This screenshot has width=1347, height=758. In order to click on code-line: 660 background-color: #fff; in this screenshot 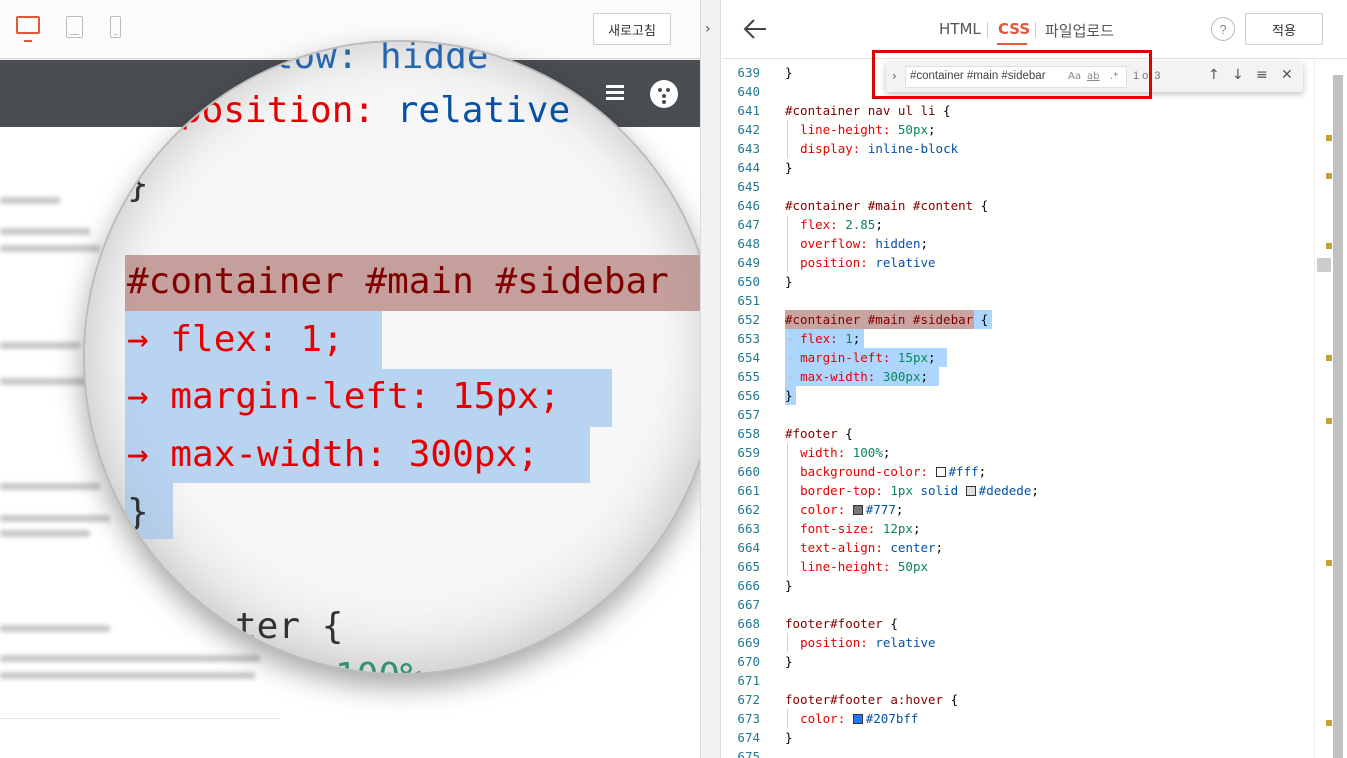, I will do `click(1022, 471)`.